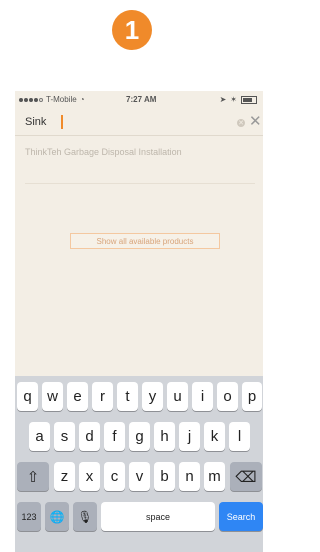  Describe the element at coordinates (223, 99) in the screenshot. I see `location-icon: ➤` at that location.